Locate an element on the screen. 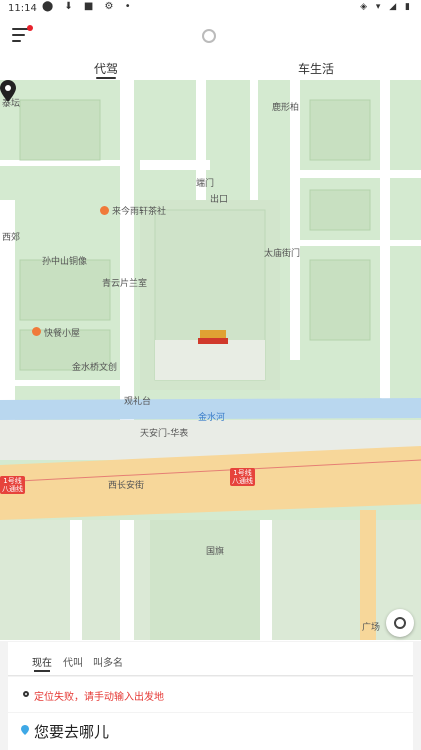  tab-daijia: 代驾 is located at coordinates (106, 68).